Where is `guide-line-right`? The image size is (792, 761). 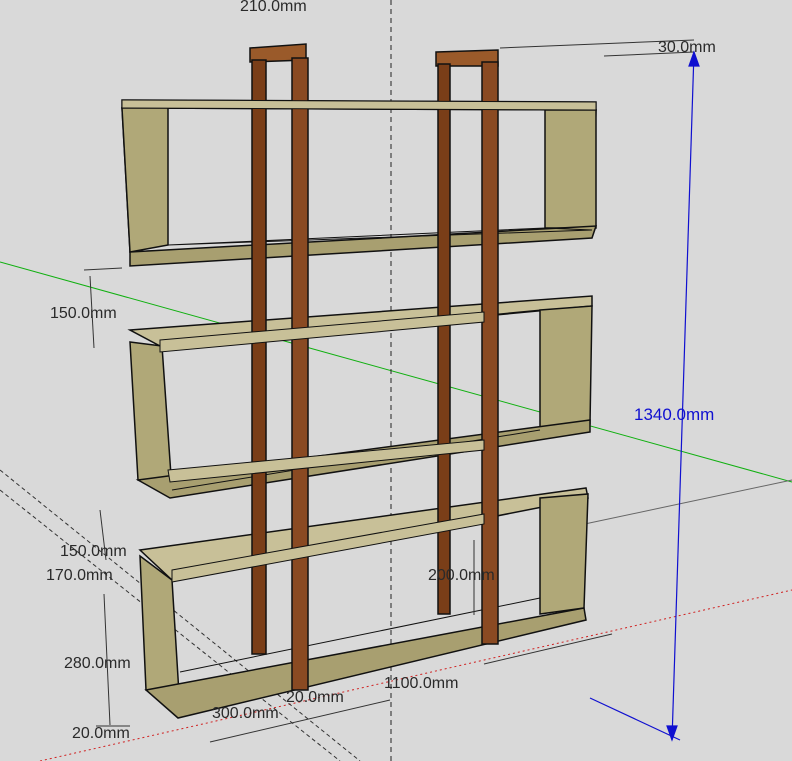
guide-line-right is located at coordinates (685, 502).